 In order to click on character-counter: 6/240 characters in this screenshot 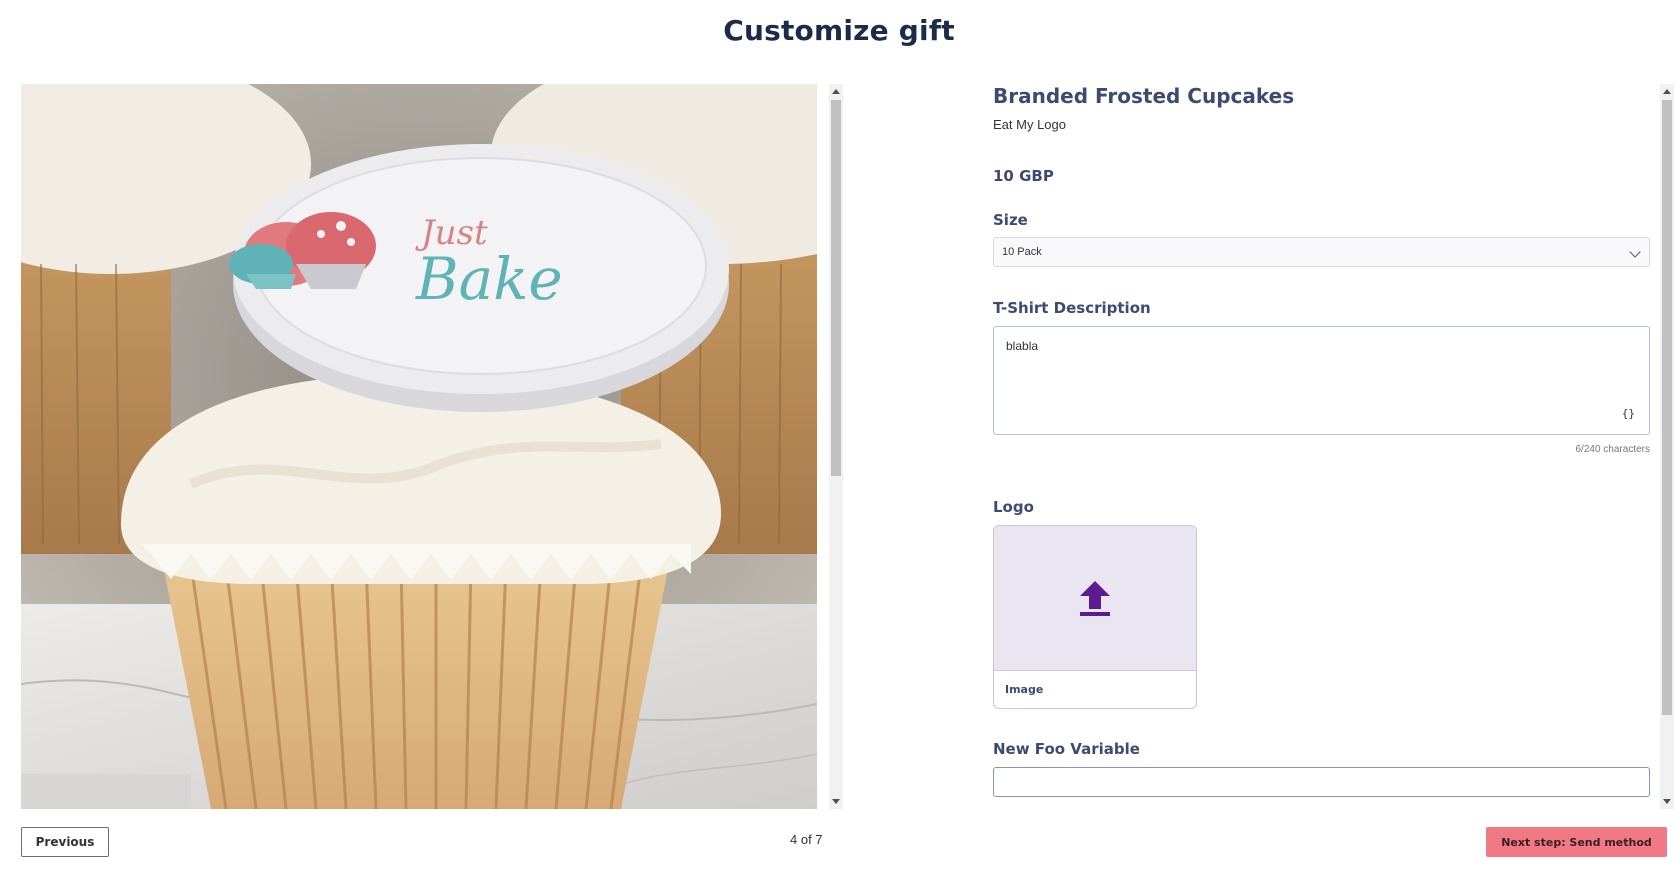, I will do `click(1613, 449)`.